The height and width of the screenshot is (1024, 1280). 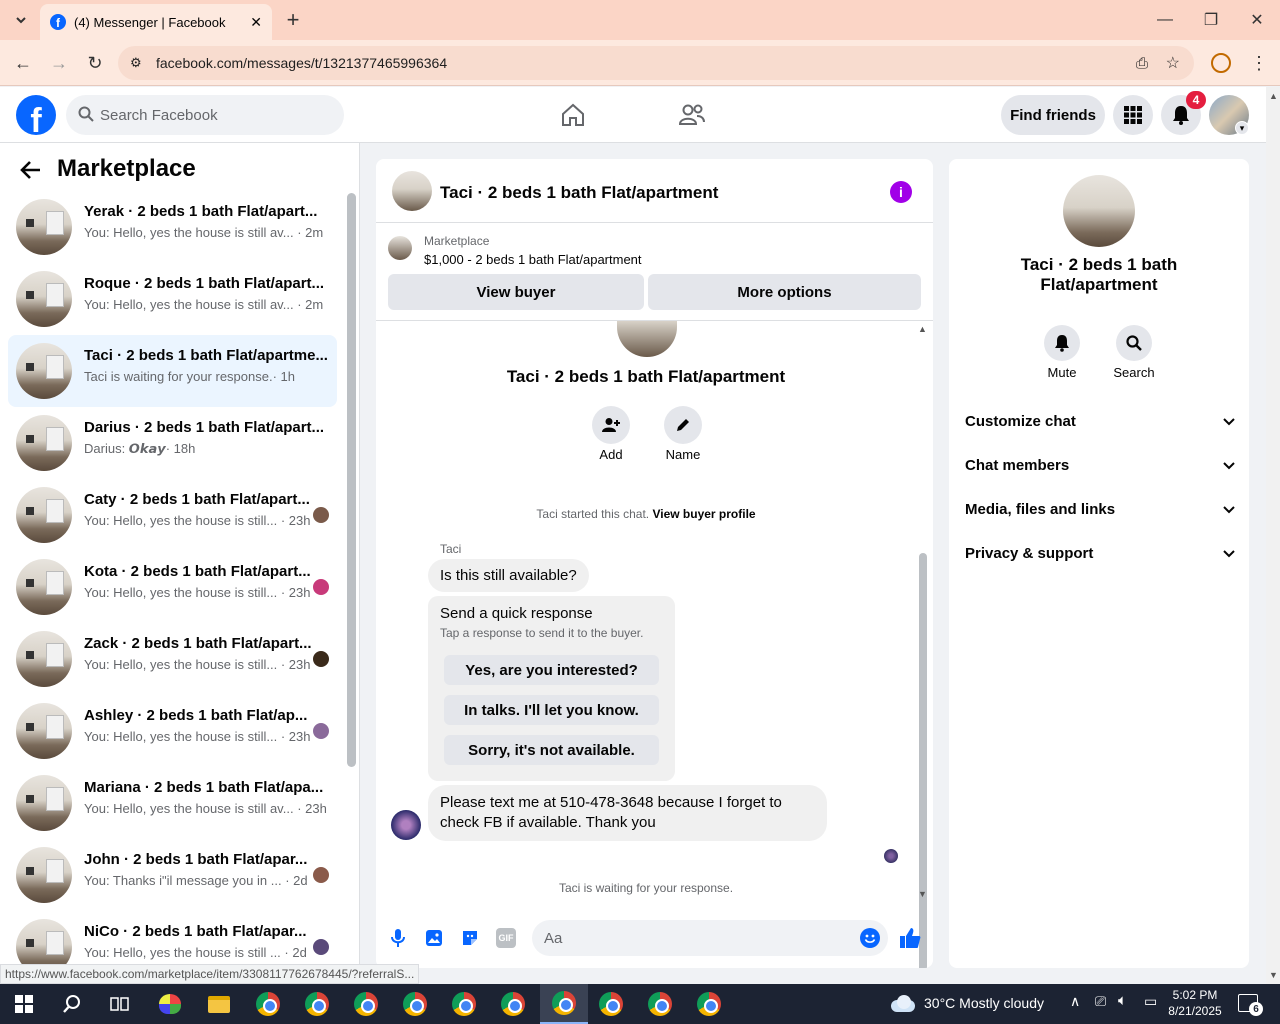 What do you see at coordinates (1229, 553) in the screenshot?
I see `chevron-down-icon` at bounding box center [1229, 553].